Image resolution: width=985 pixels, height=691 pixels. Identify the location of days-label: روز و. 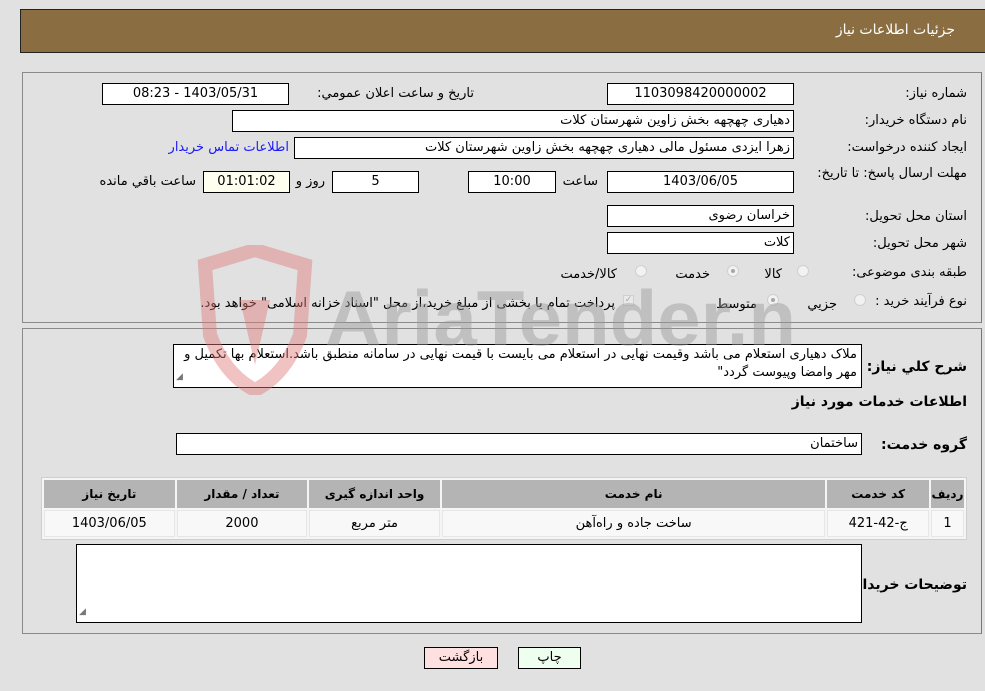
(310, 181).